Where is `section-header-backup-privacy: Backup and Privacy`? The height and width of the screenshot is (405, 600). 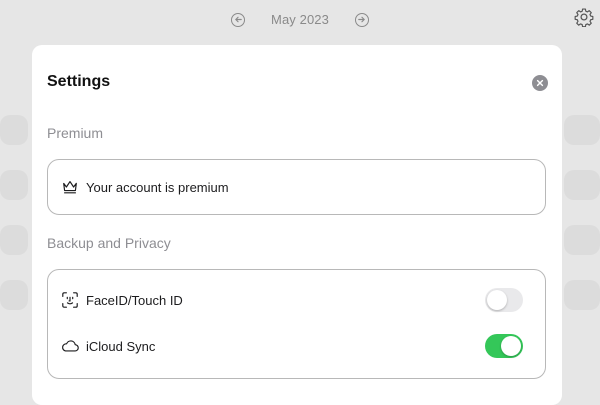
section-header-backup-privacy: Backup and Privacy is located at coordinates (109, 243).